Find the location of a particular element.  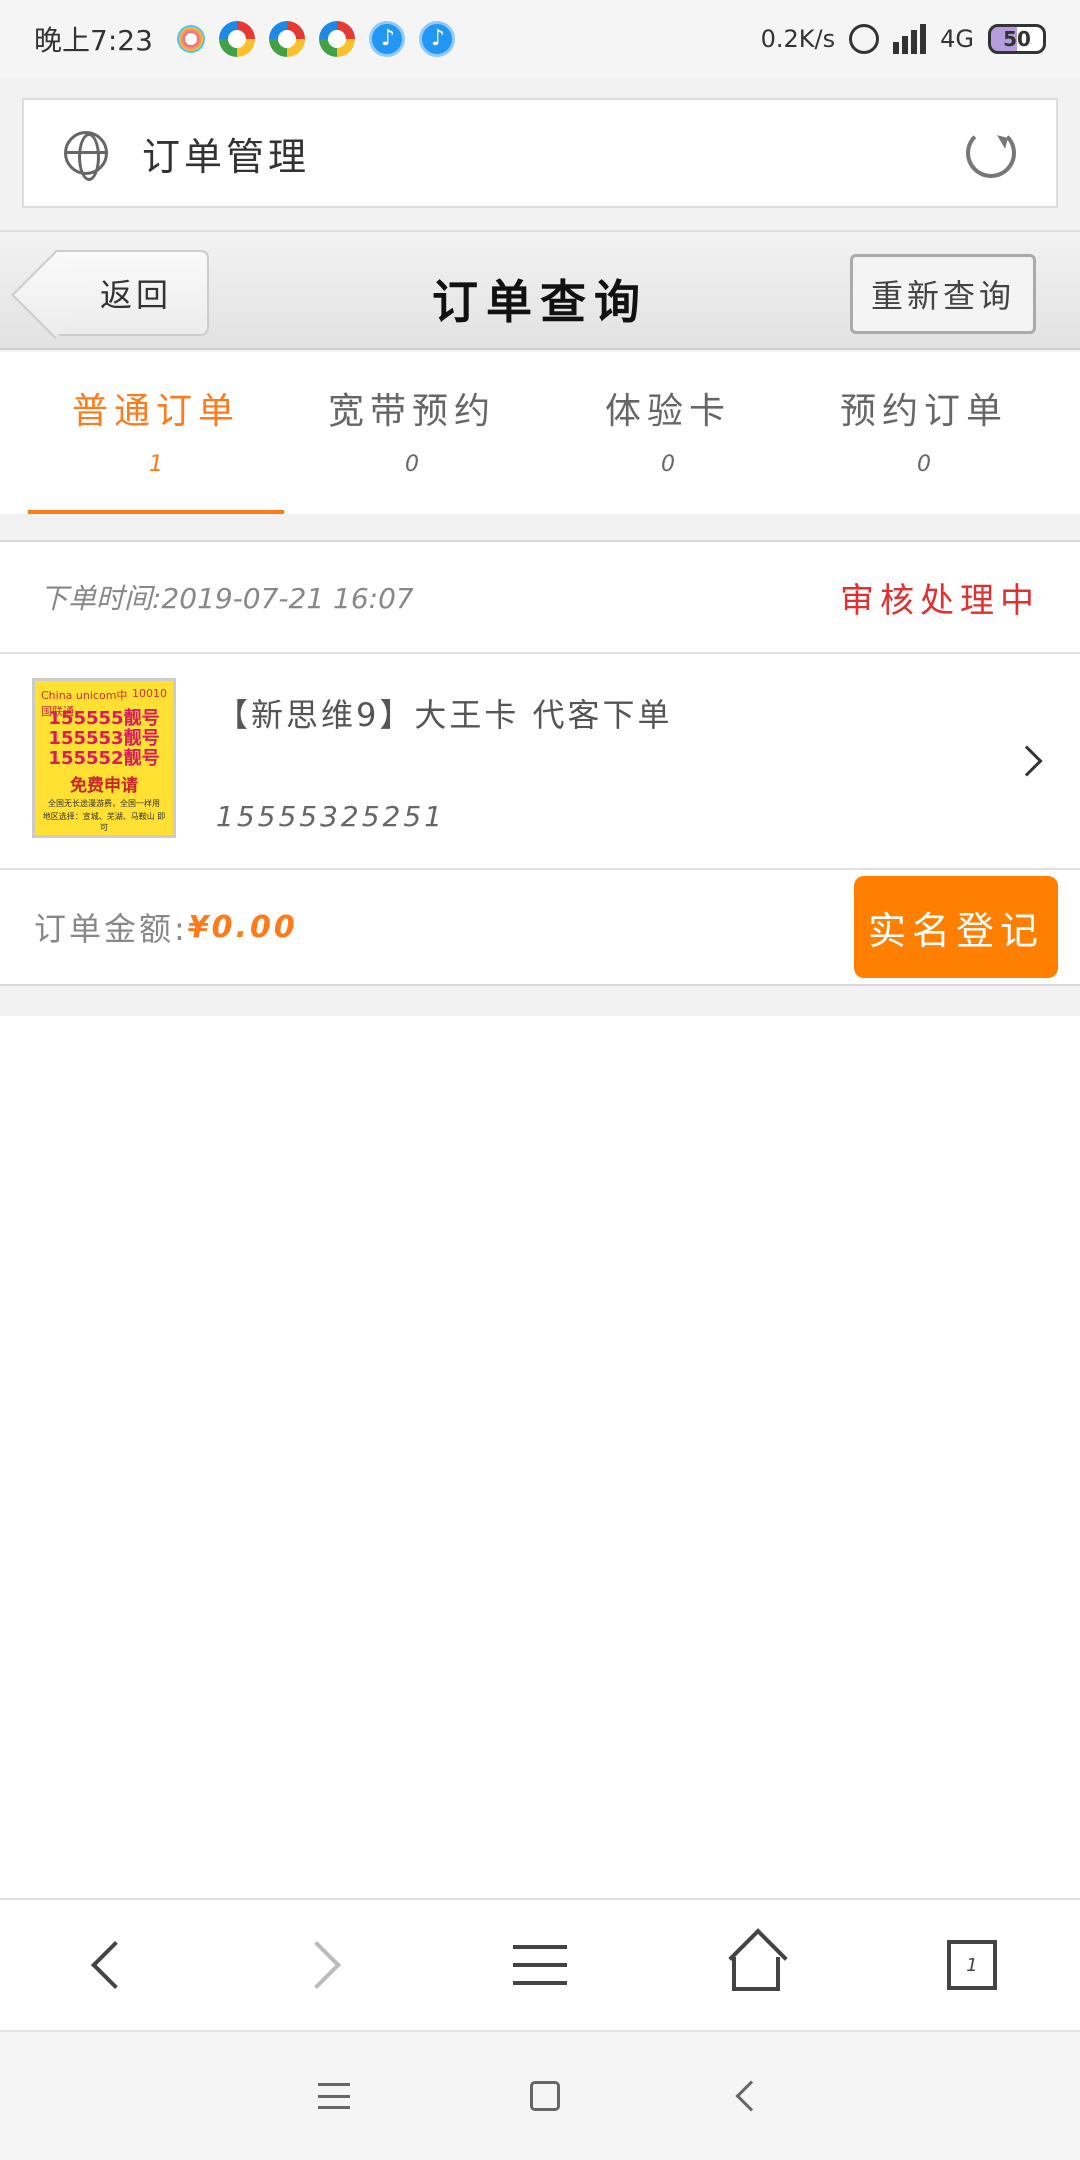

amount-value: ¥0.00 is located at coordinates (242, 927).